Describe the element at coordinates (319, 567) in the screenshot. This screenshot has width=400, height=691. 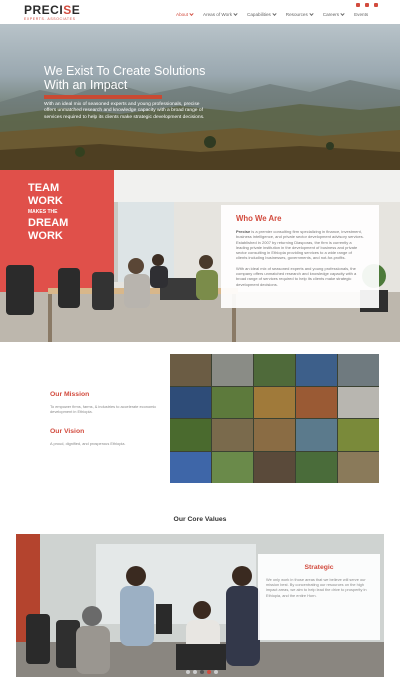
I see `core-value-title: Strategic` at that location.